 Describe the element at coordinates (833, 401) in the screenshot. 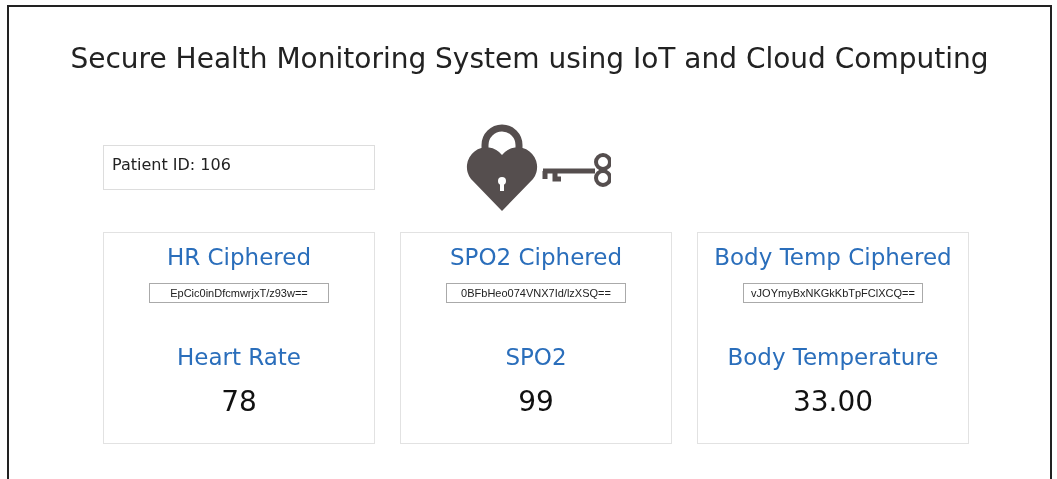

I see `reading-value: 33.00` at that location.